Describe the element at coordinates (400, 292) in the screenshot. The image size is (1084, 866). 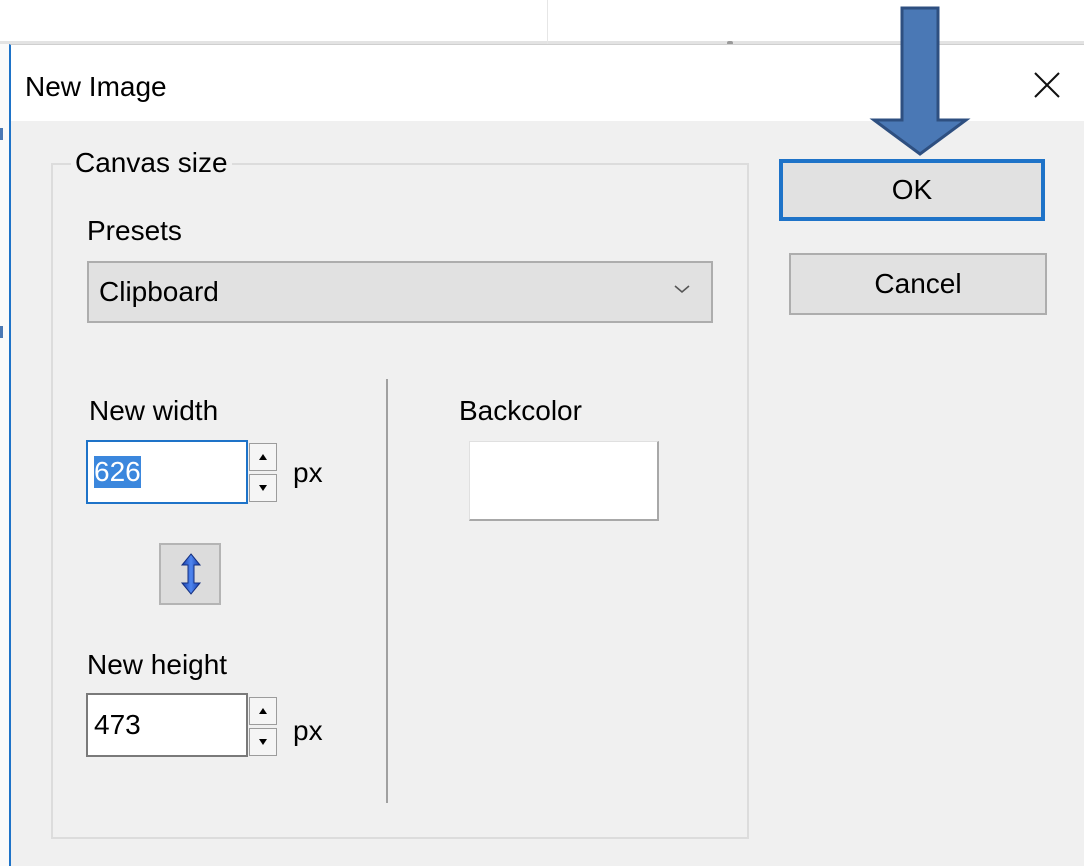
I see `presets-dropdown: Clipboard` at that location.